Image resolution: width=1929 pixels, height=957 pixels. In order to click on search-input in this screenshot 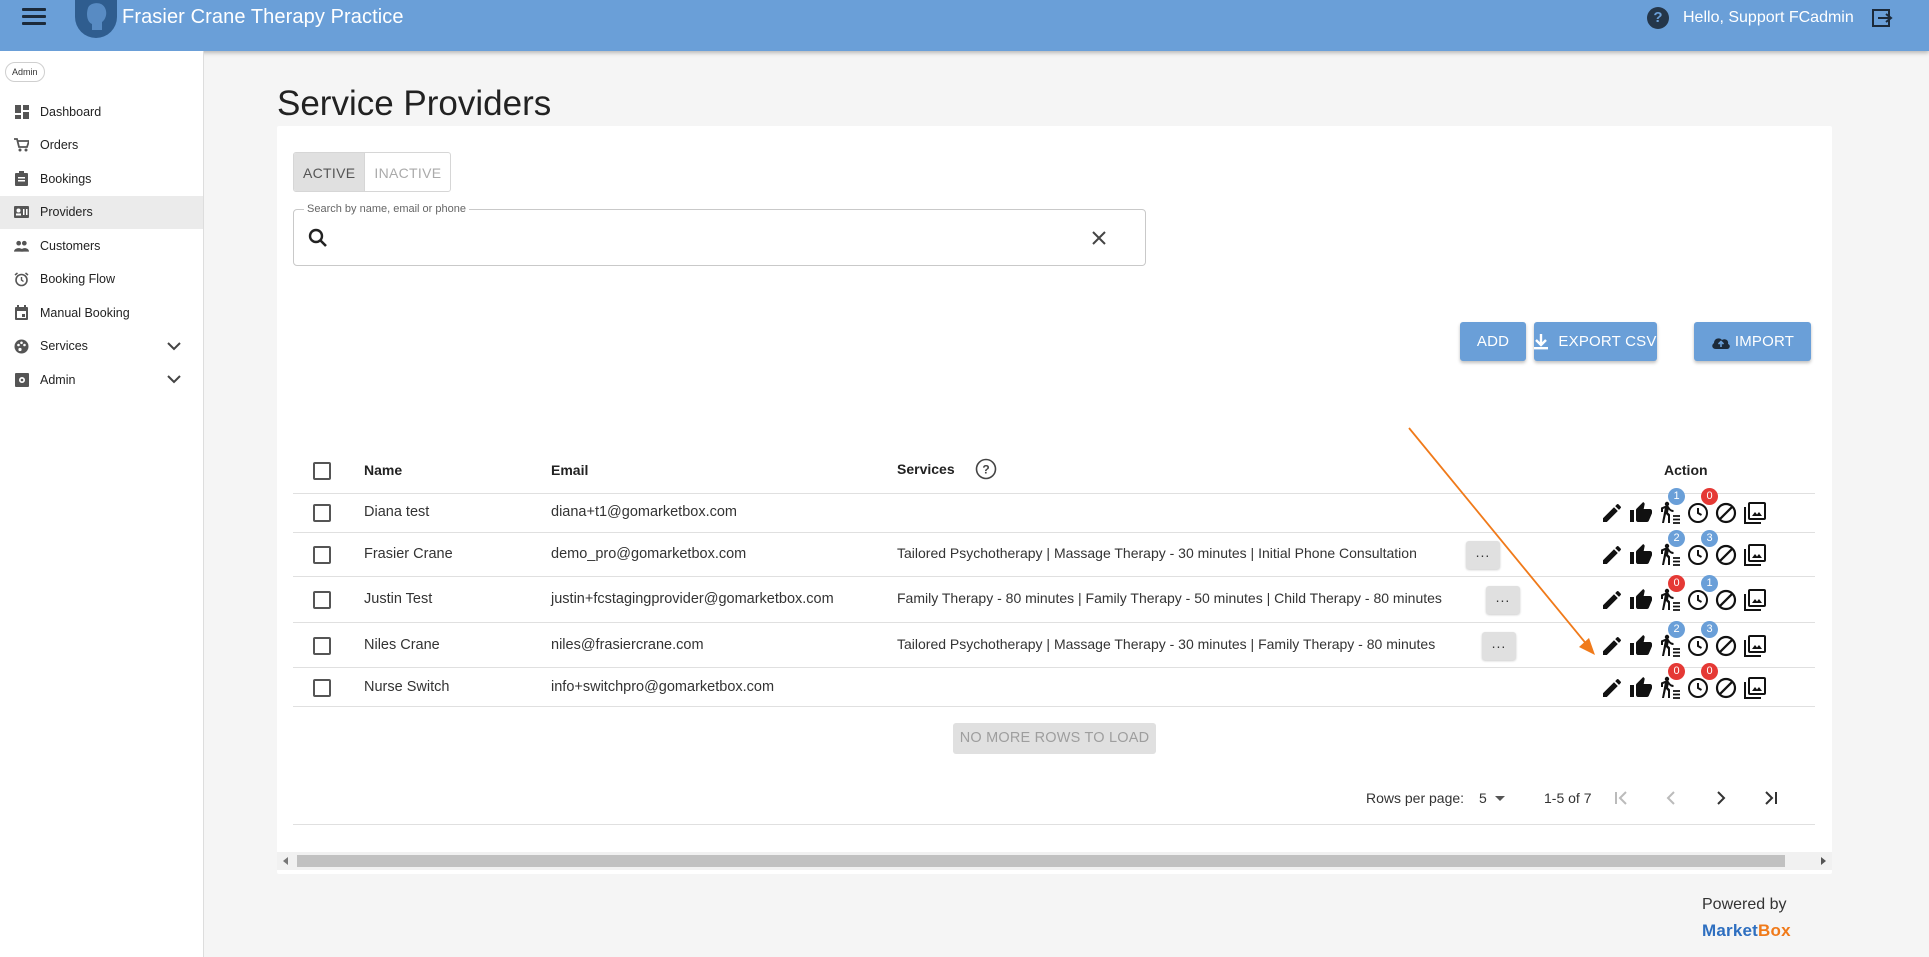, I will do `click(710, 238)`.